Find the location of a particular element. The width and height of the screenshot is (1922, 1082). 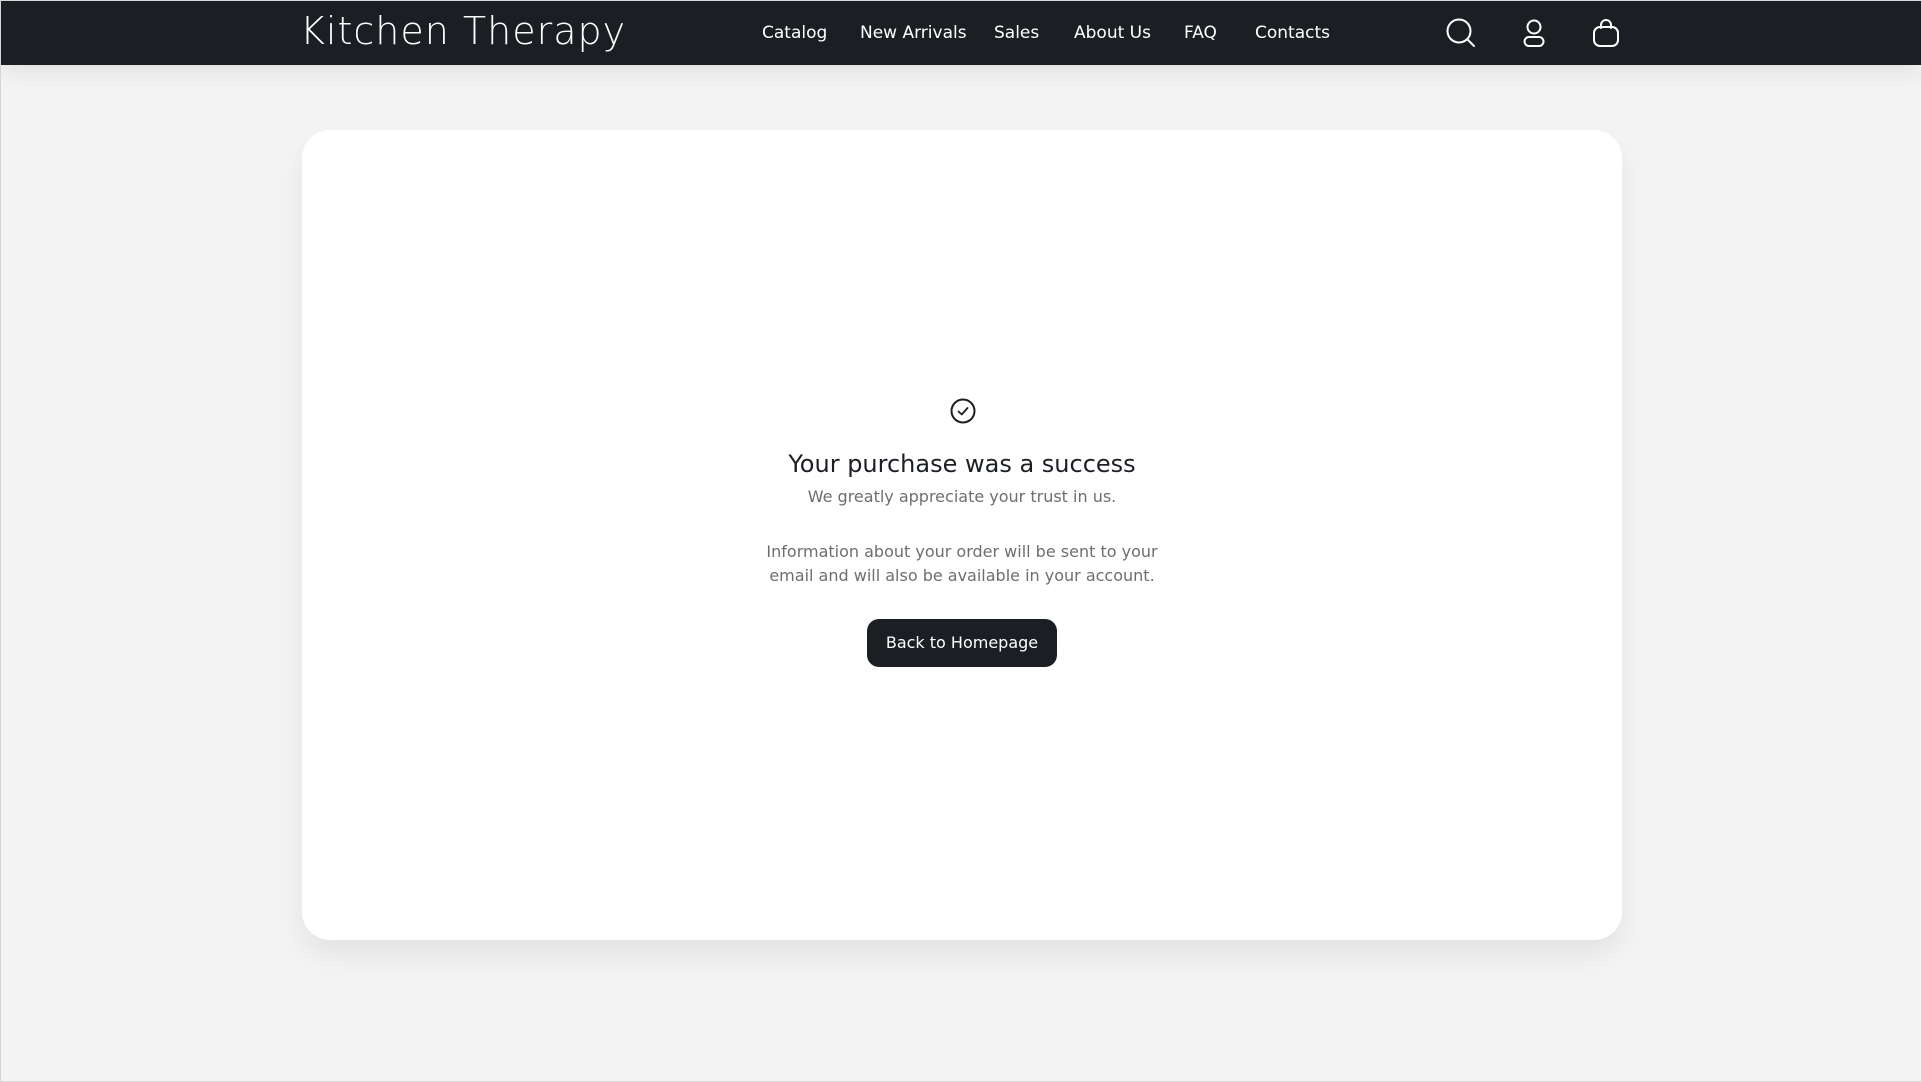

nav-link-sales: Sales is located at coordinates (1016, 33).